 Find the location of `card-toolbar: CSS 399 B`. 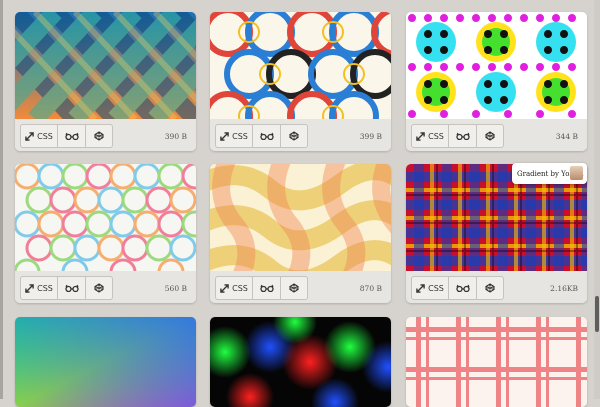

card-toolbar: CSS 399 B is located at coordinates (300, 135).